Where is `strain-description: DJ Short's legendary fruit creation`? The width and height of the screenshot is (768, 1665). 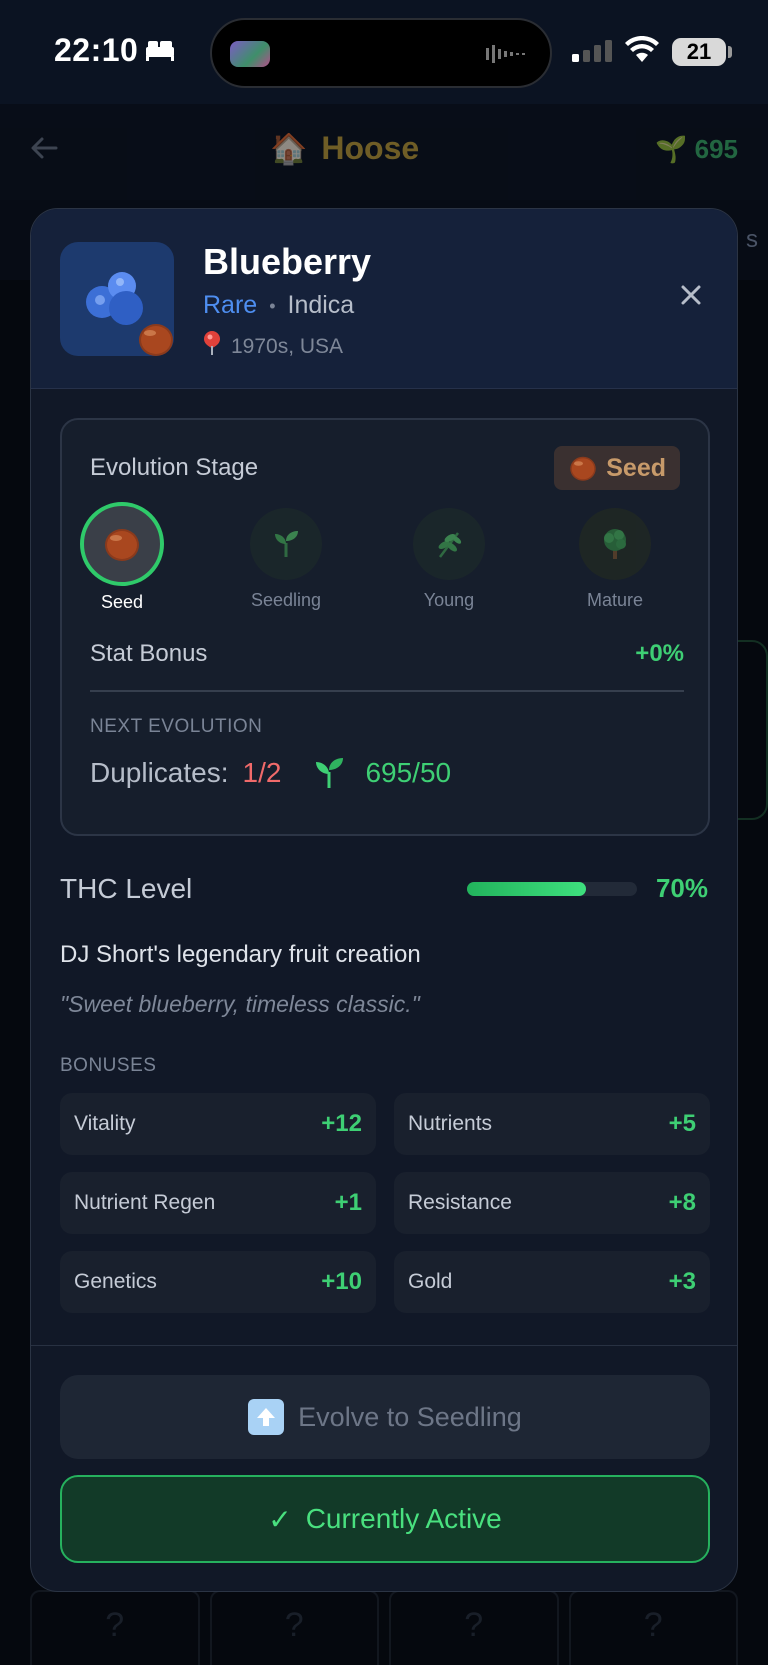
strain-description: DJ Short's legendary fruit creation is located at coordinates (240, 954).